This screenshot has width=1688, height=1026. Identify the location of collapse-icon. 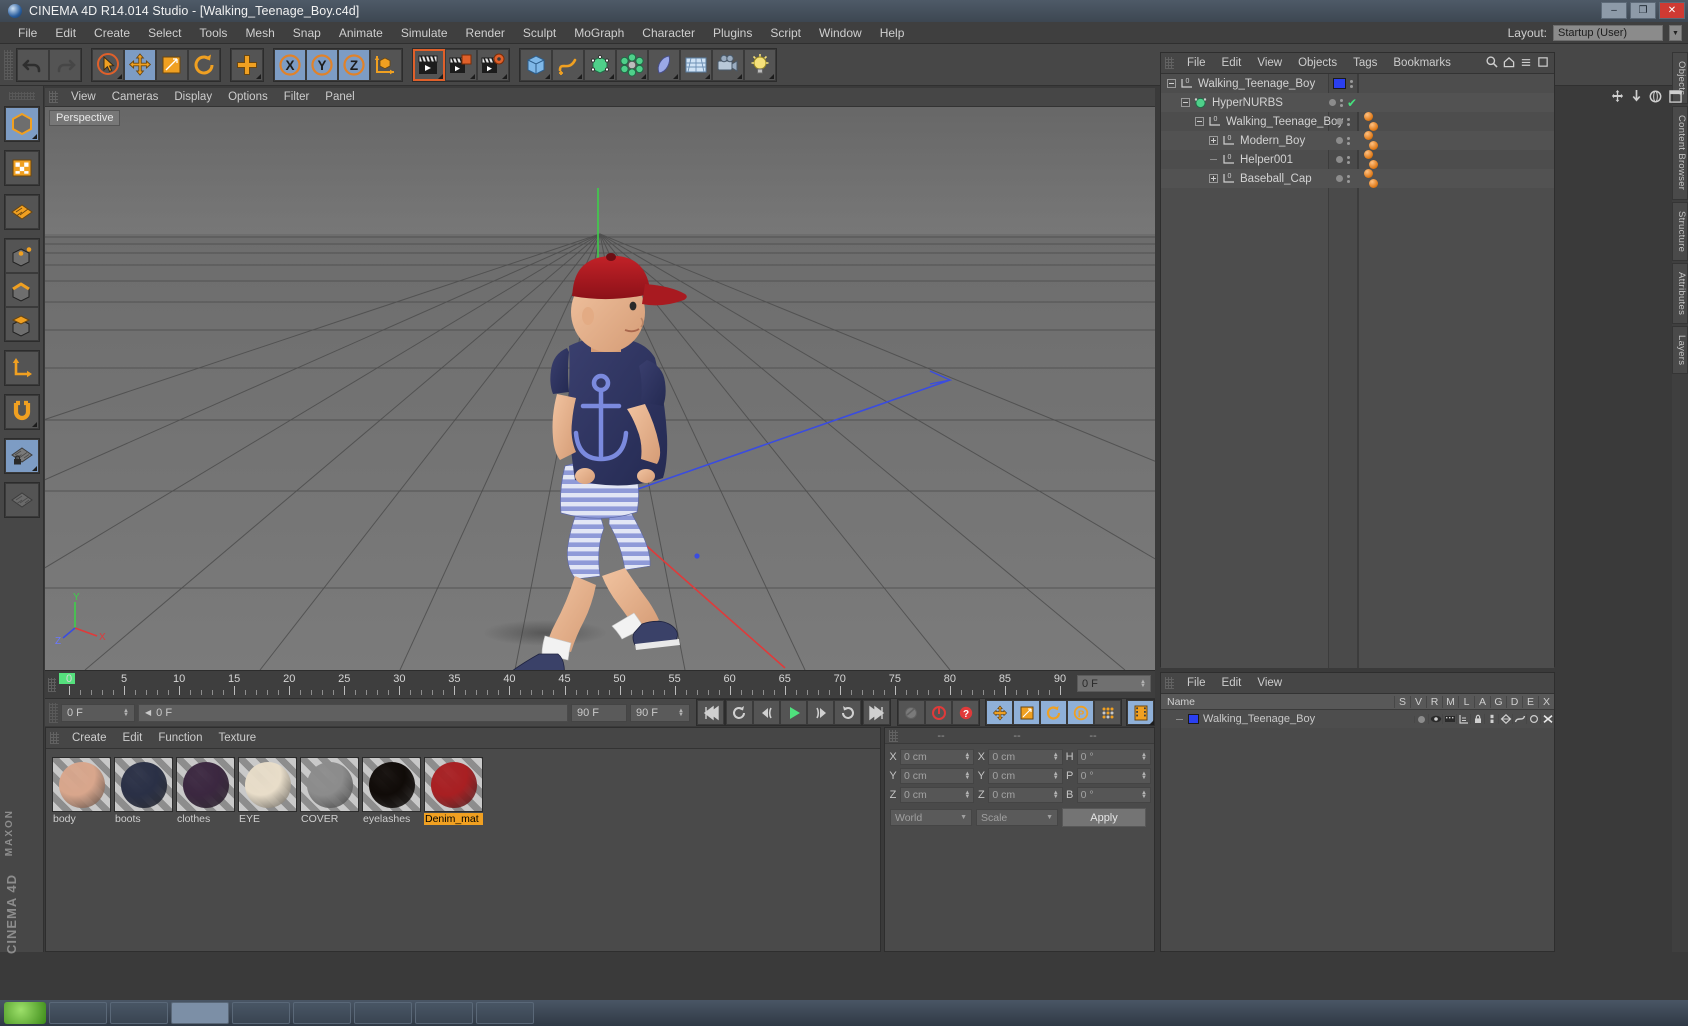
(1526, 63).